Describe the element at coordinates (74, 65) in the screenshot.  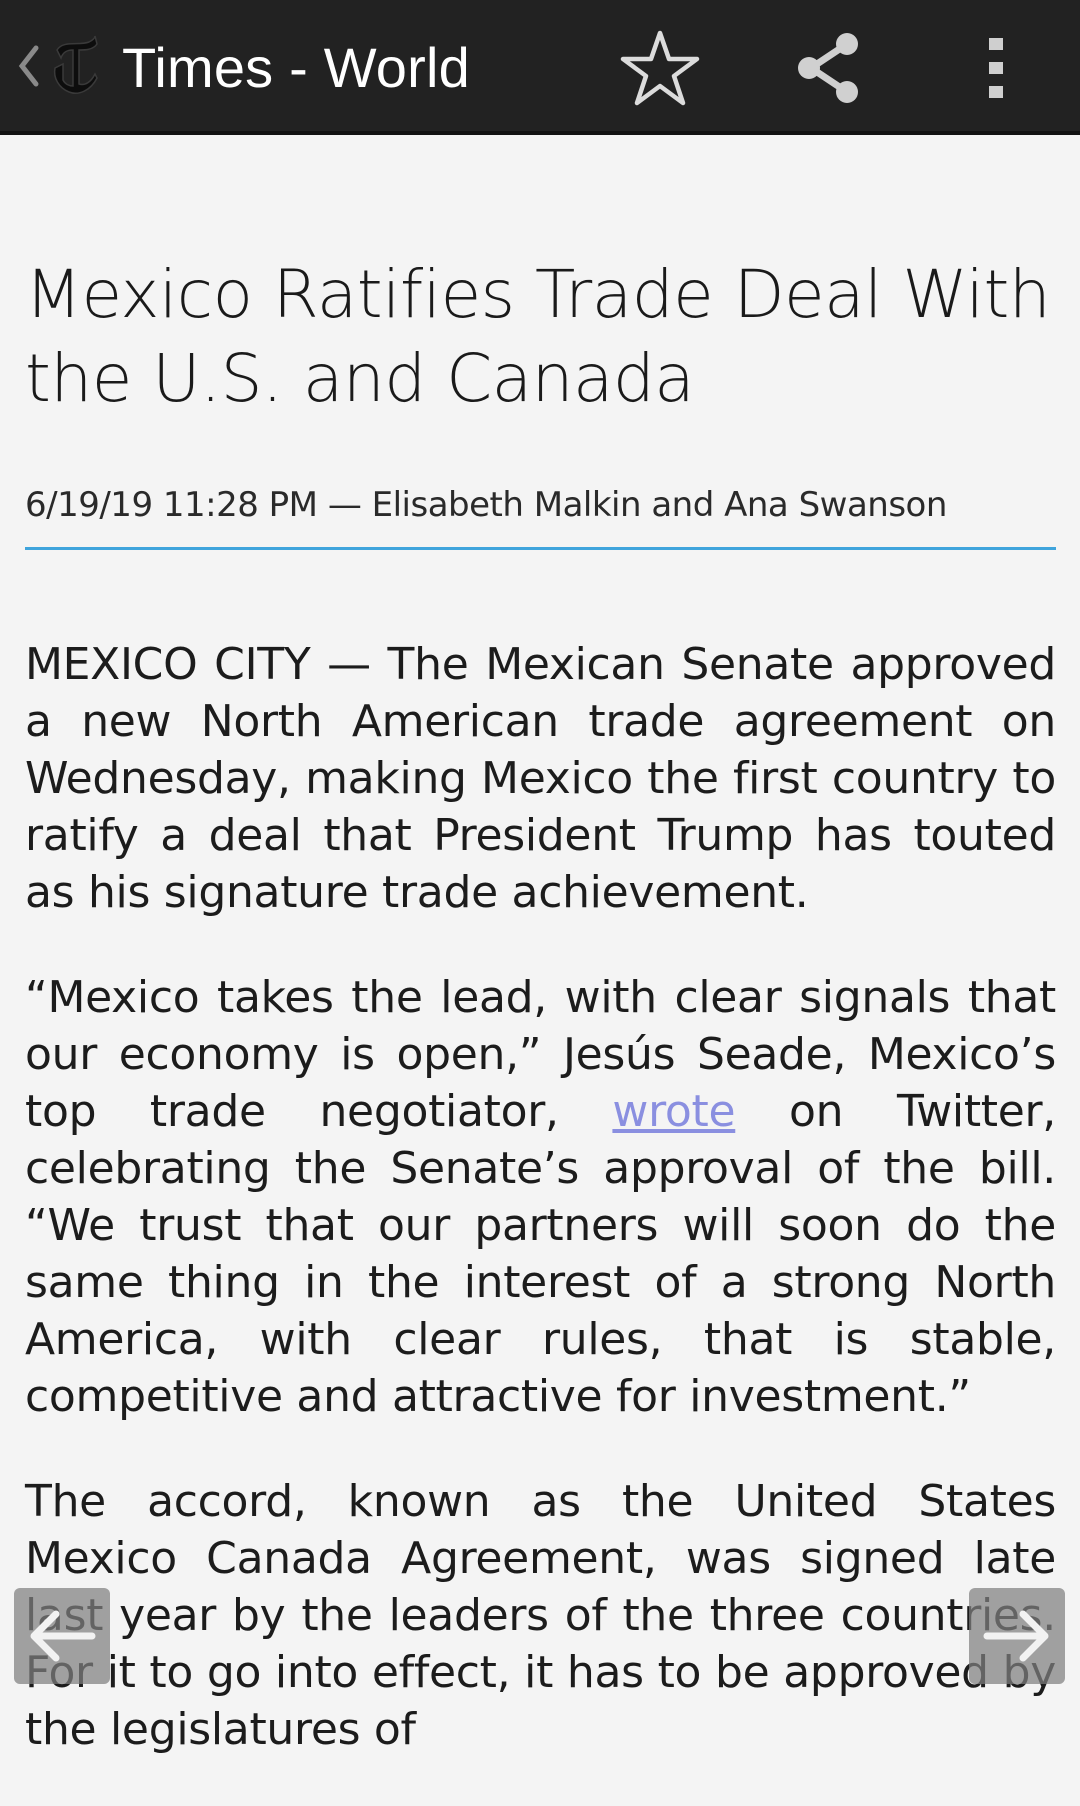
I see `nyt-logo-icon` at that location.